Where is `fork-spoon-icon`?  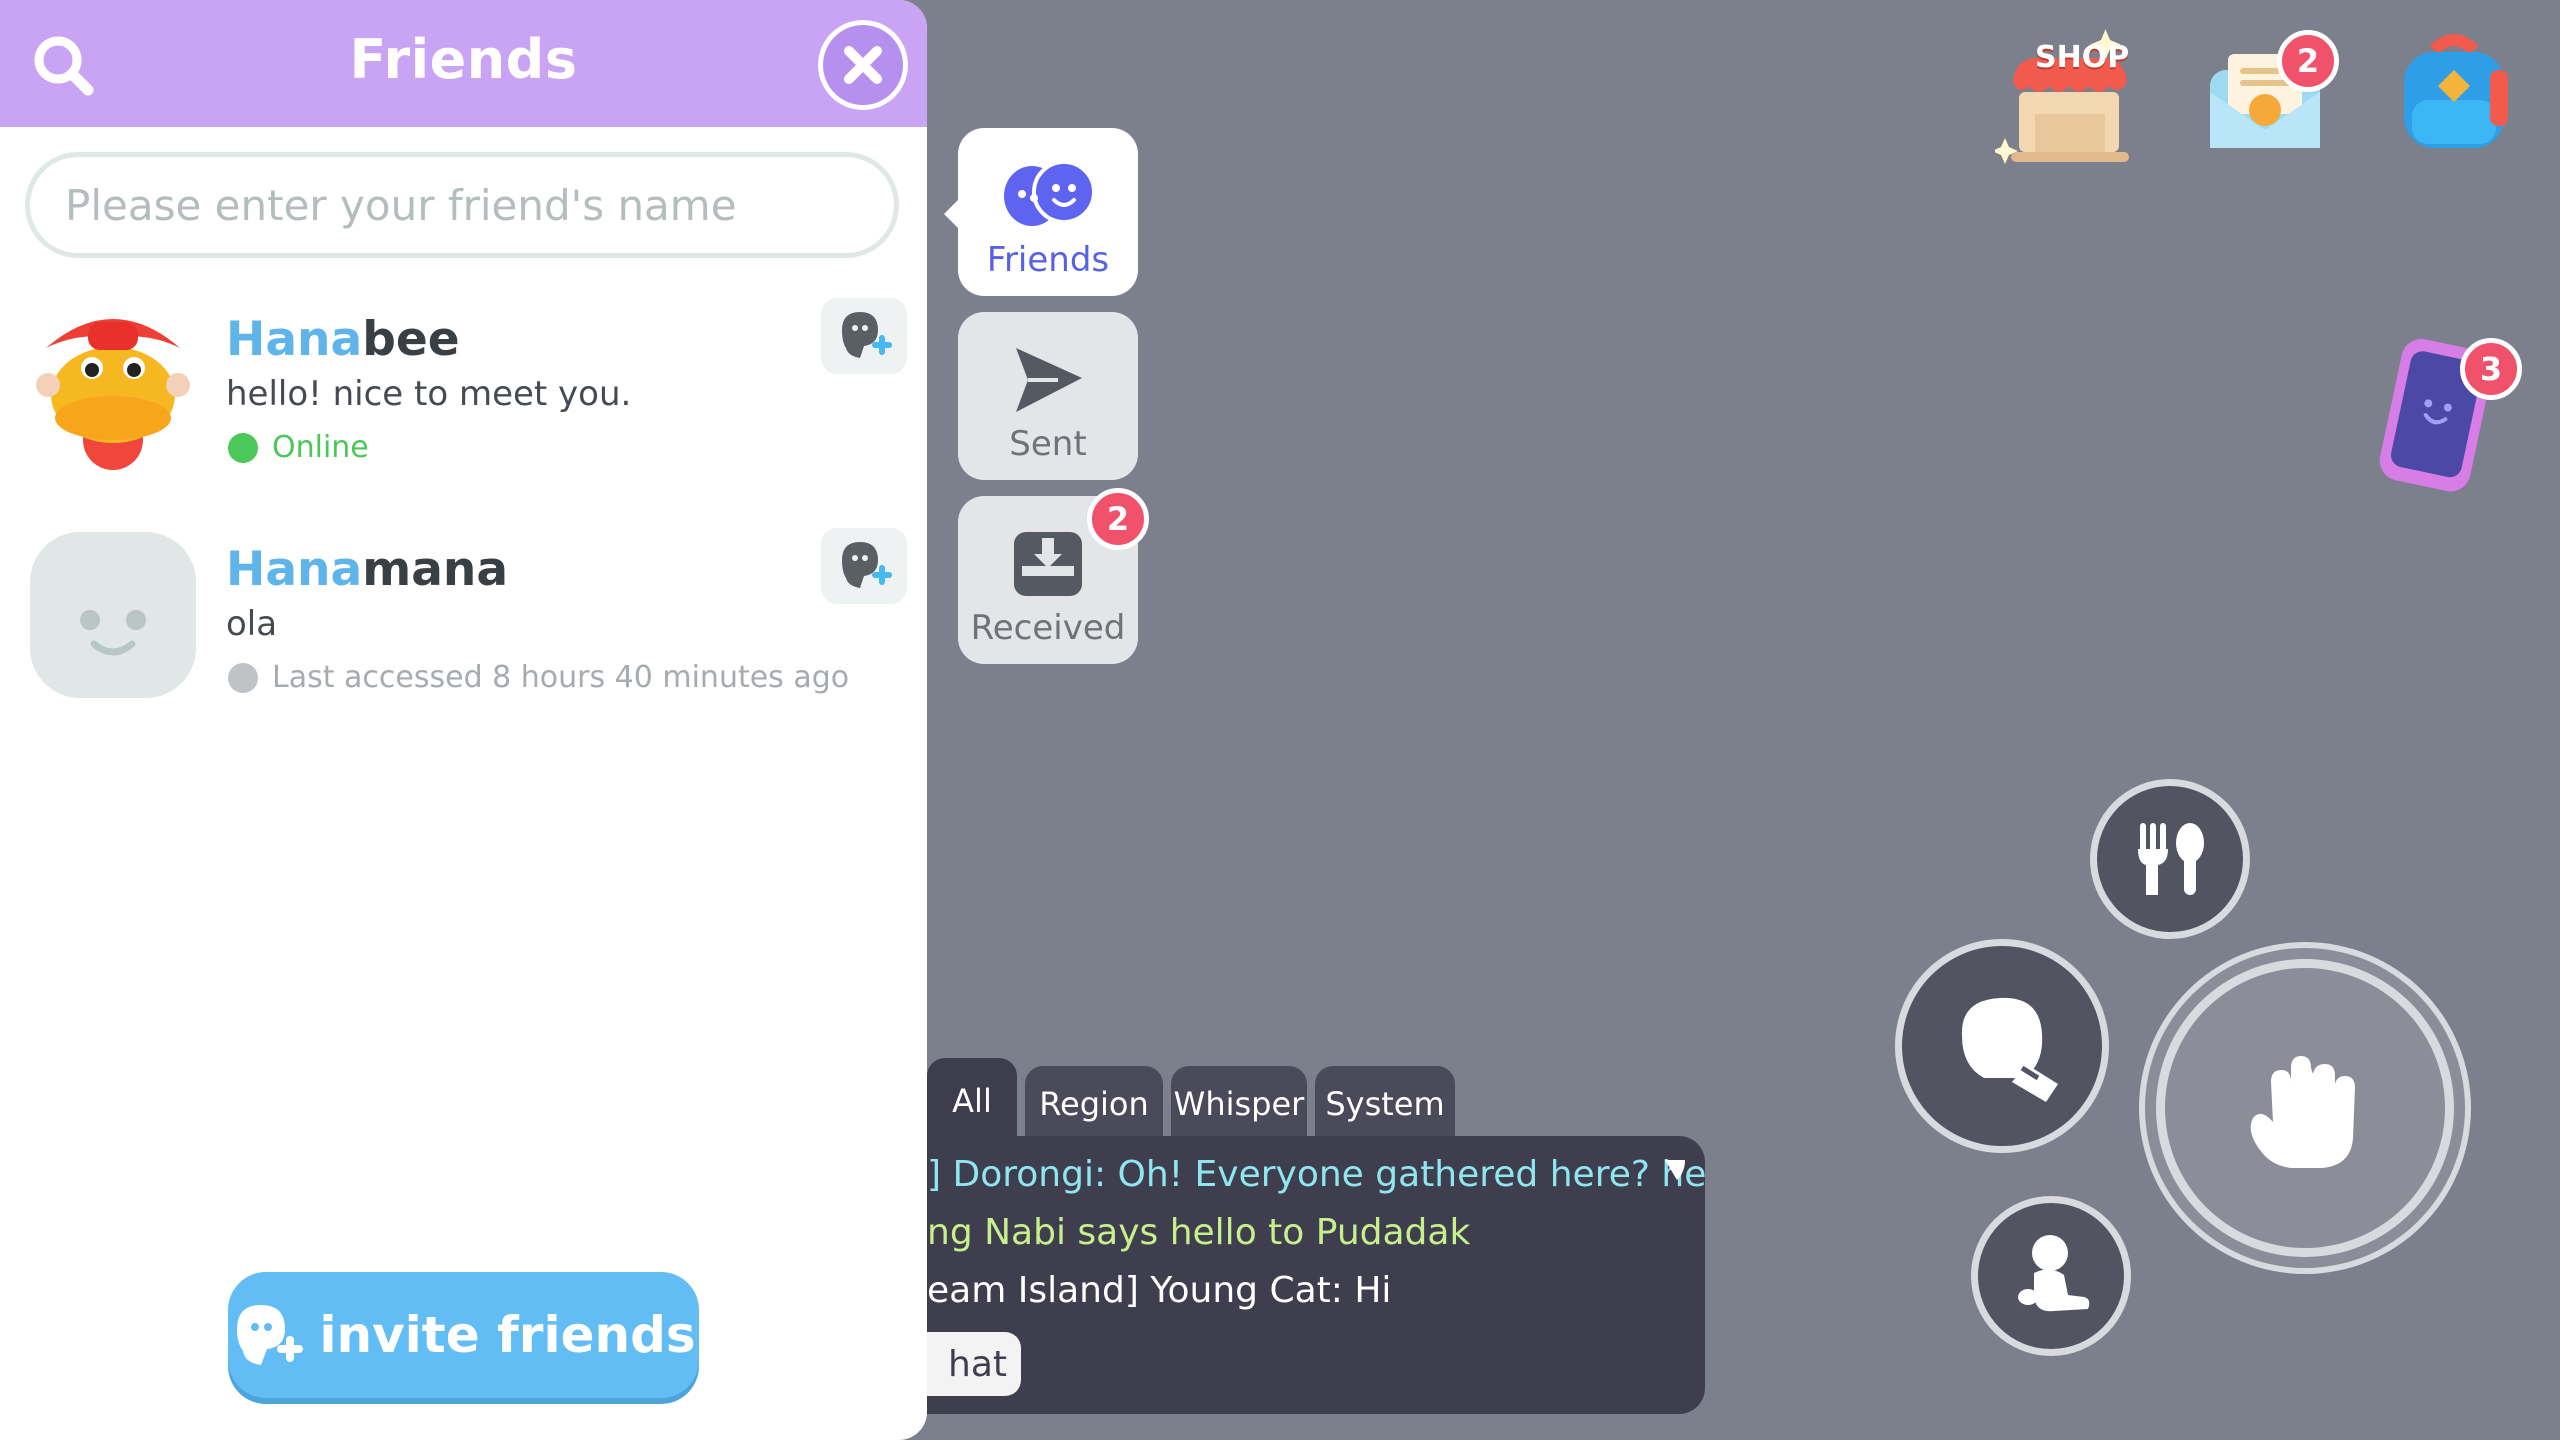 fork-spoon-icon is located at coordinates (2171, 859).